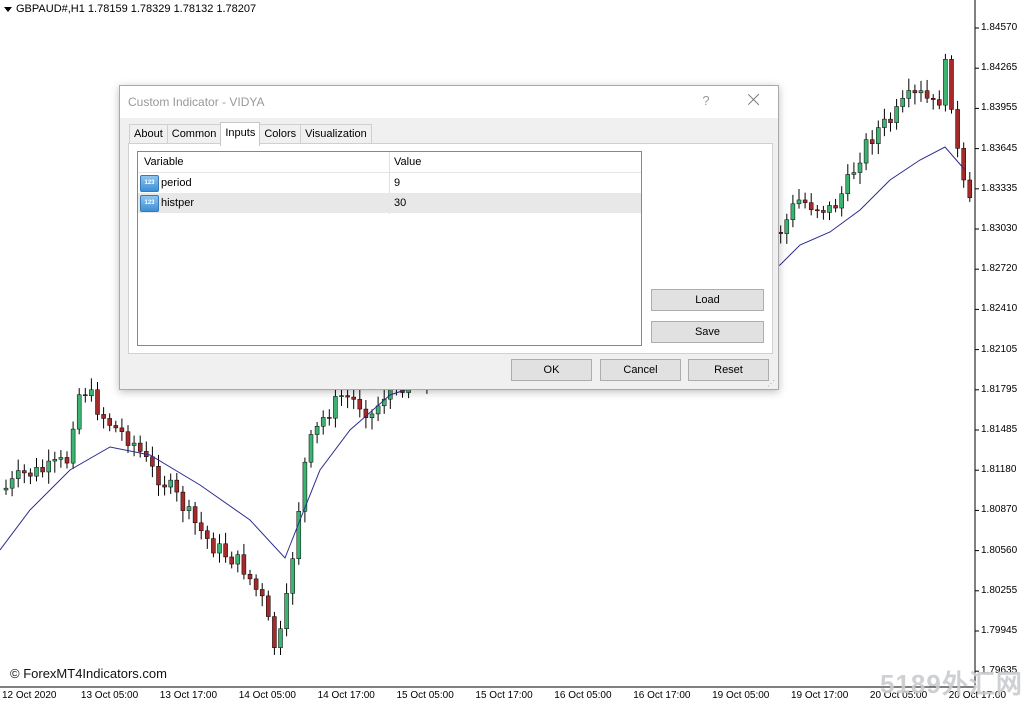 This screenshot has height=706, width=1024. What do you see at coordinates (29, 695) in the screenshot?
I see `time-label: 12 Oct 2020` at bounding box center [29, 695].